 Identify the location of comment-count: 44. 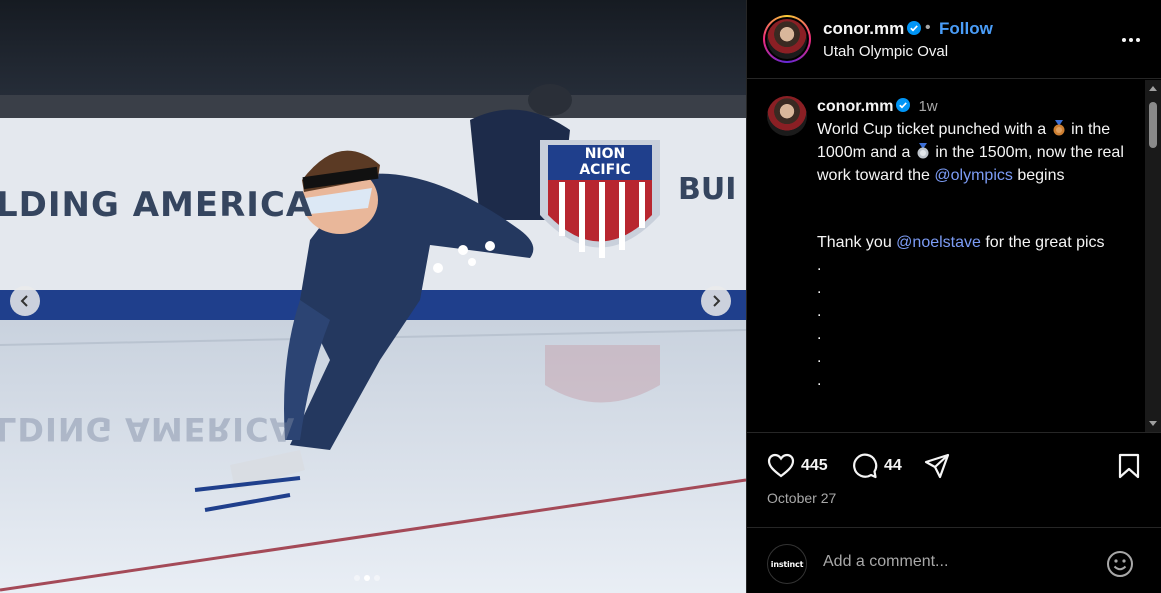
(893, 466).